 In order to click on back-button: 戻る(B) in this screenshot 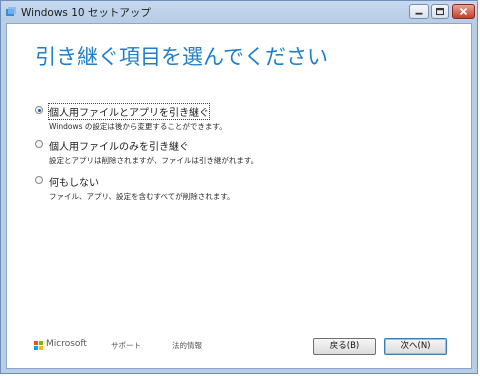, I will do `click(344, 346)`.